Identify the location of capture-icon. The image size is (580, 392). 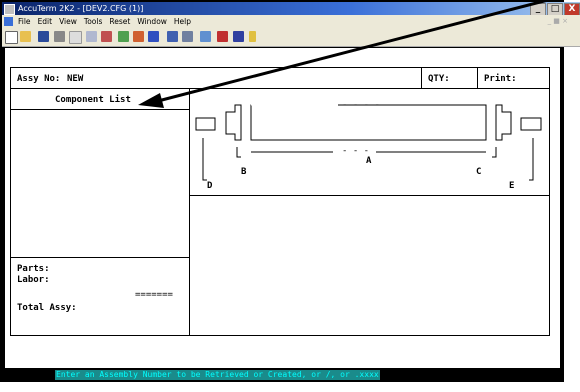
(238, 36).